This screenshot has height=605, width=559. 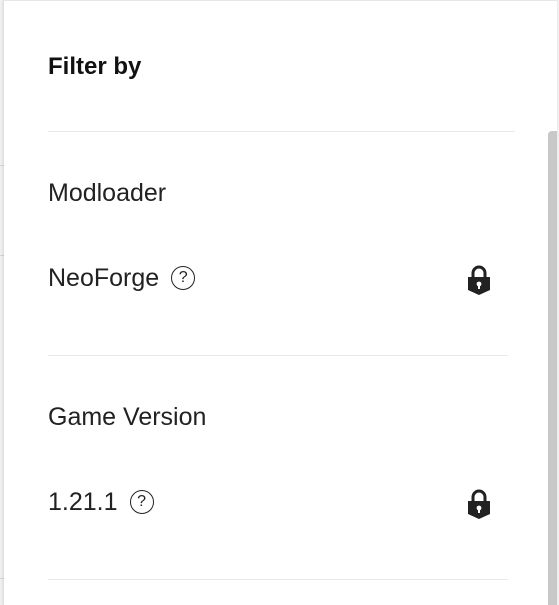 I want to click on section-title-modloader: Modloader, so click(x=107, y=193).